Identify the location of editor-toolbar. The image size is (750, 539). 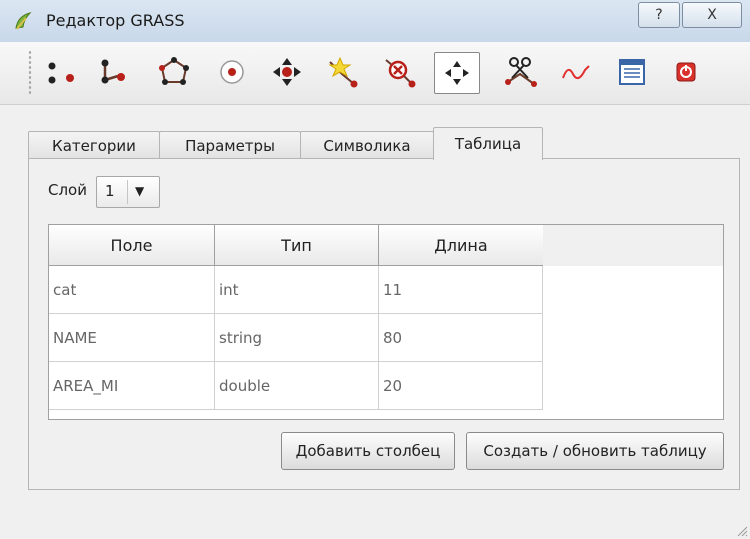
(375, 73).